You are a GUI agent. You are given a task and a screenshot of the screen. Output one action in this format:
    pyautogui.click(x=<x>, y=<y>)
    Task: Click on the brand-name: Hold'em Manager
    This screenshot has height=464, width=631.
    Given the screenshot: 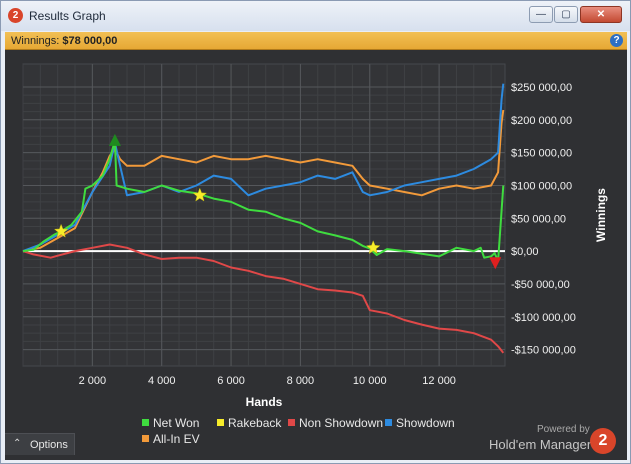 What is the action you would take?
    pyautogui.click(x=540, y=444)
    